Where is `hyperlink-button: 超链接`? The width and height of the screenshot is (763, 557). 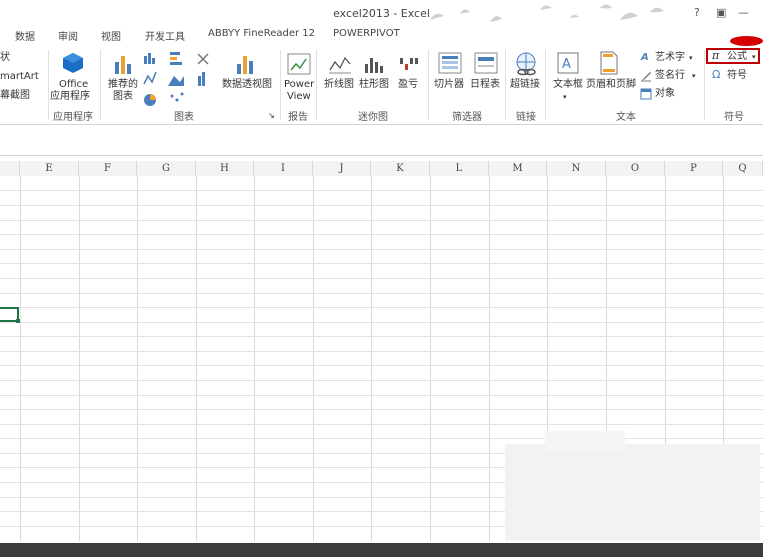
hyperlink-button: 超链接 is located at coordinates (525, 85).